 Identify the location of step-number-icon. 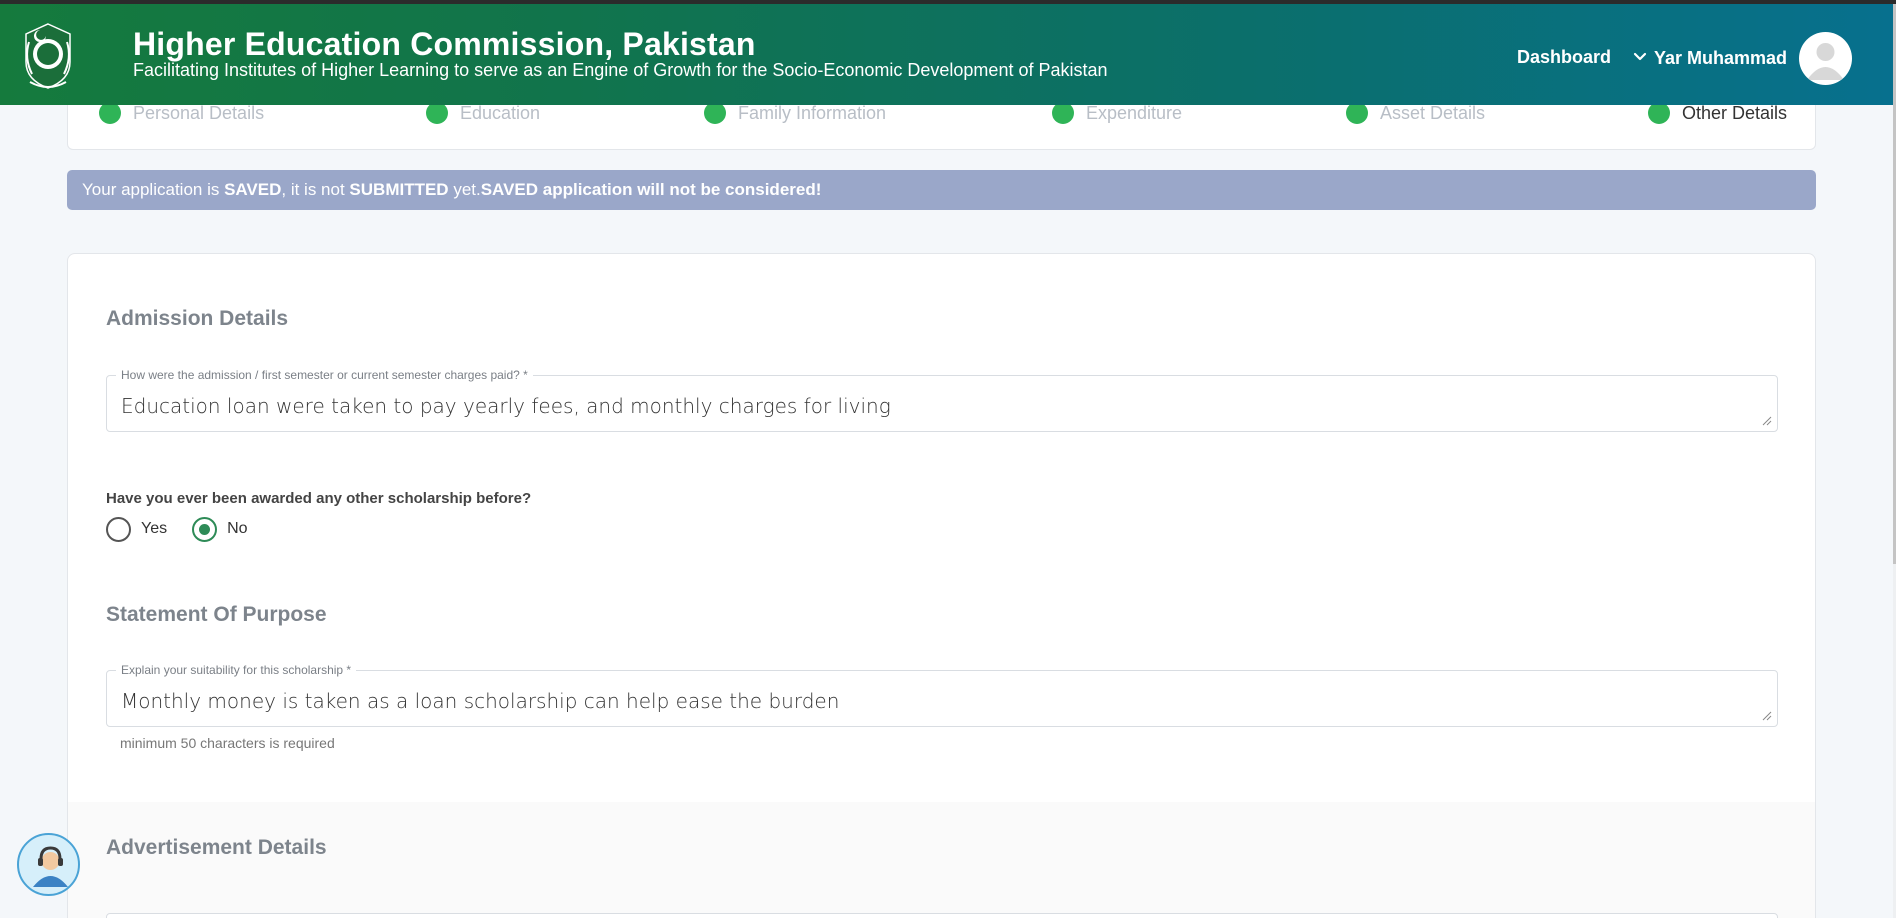
(1659, 113).